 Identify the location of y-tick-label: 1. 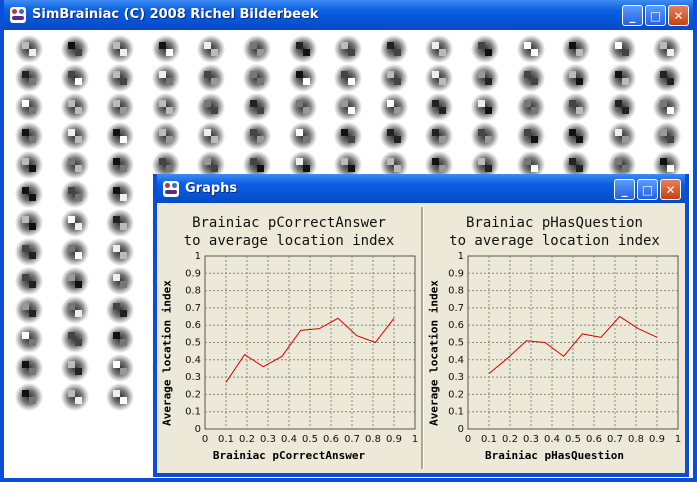
(461, 256).